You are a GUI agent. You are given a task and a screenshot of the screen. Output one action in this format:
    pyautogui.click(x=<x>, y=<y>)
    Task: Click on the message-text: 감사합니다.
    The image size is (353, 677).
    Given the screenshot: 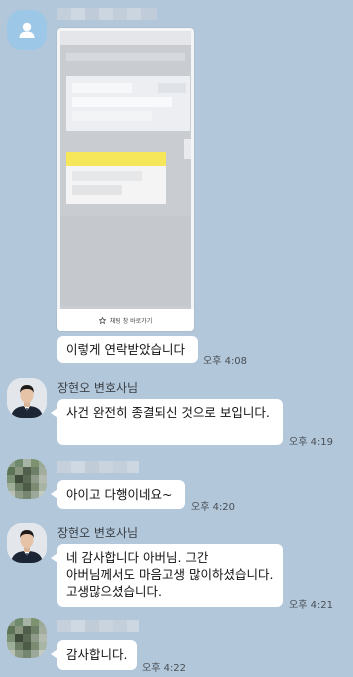 What is the action you would take?
    pyautogui.click(x=97, y=654)
    